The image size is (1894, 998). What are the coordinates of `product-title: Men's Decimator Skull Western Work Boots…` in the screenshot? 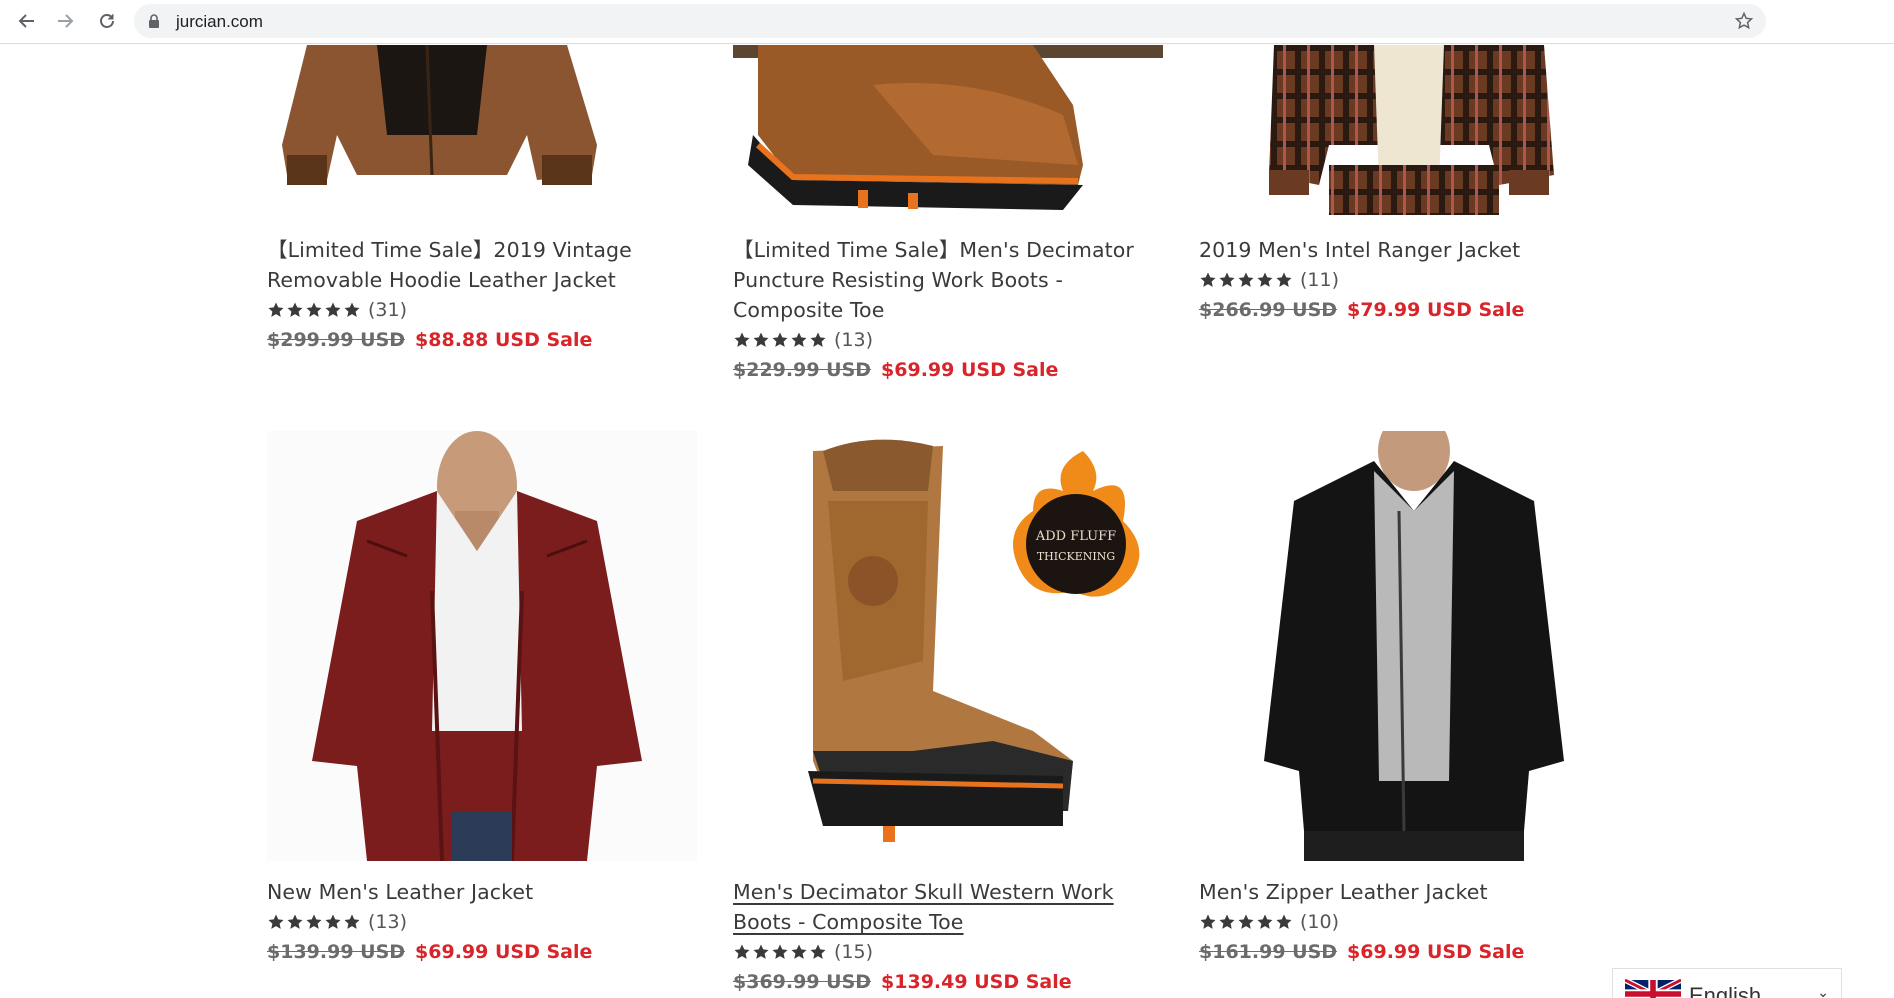 It's located at (948, 907).